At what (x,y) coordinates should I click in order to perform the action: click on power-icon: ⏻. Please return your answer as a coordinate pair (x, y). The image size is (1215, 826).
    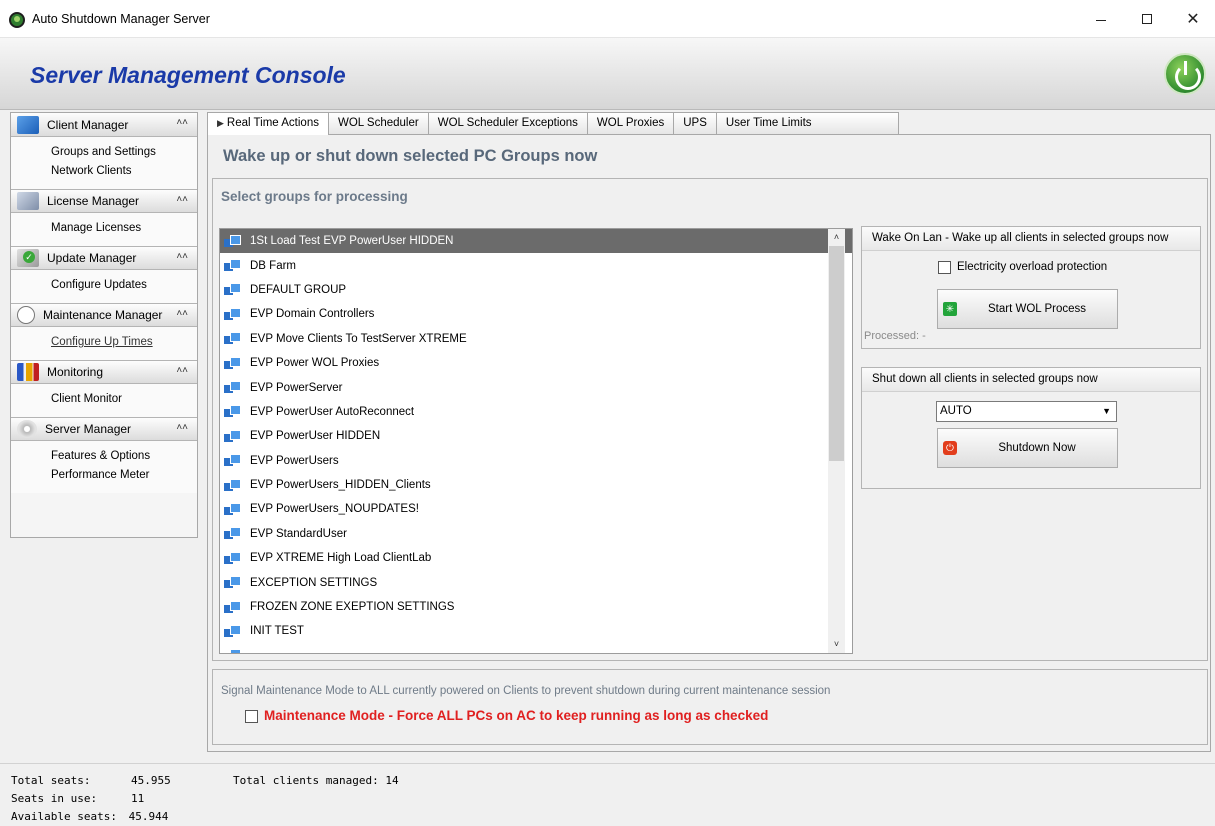
    Looking at the image, I should click on (950, 448).